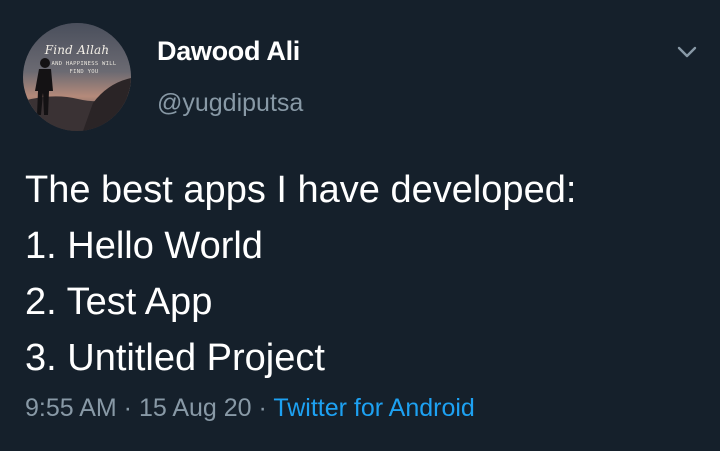 The height and width of the screenshot is (451, 720). I want to click on tweet-line: 3. Untitled Project, so click(175, 358).